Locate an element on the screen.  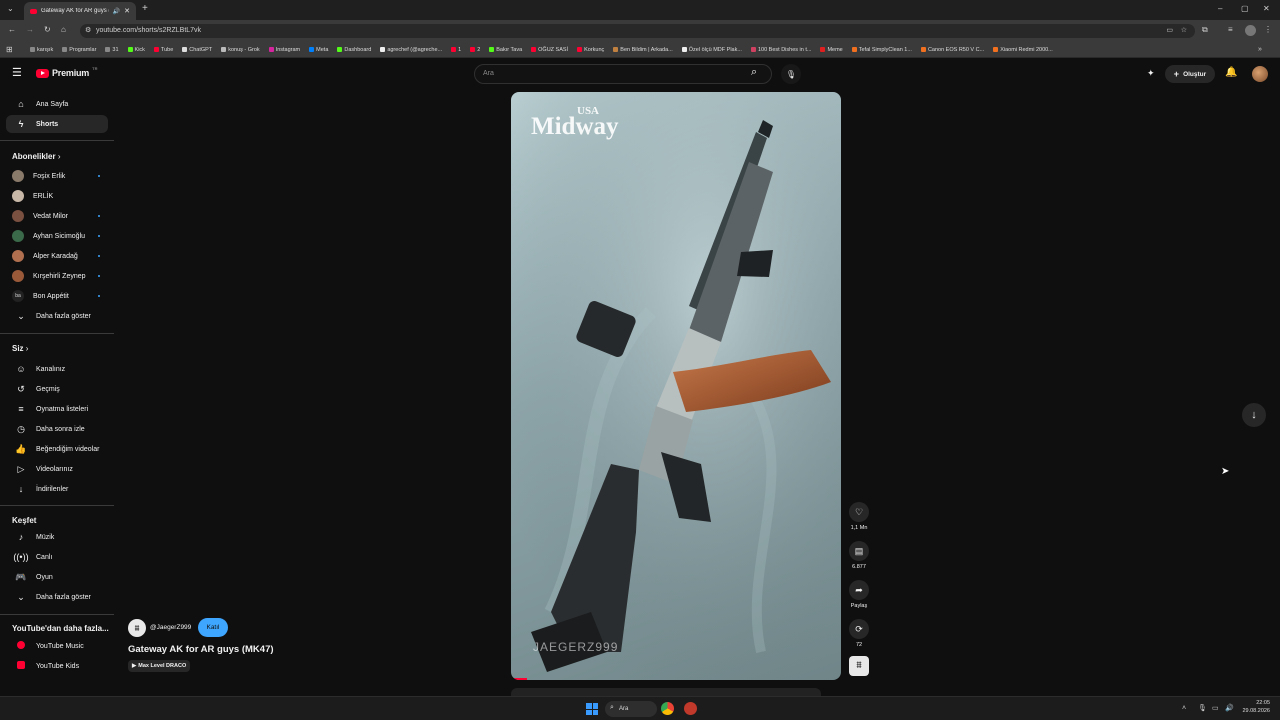
network-icon: ▭ is located at coordinates (1215, 708).